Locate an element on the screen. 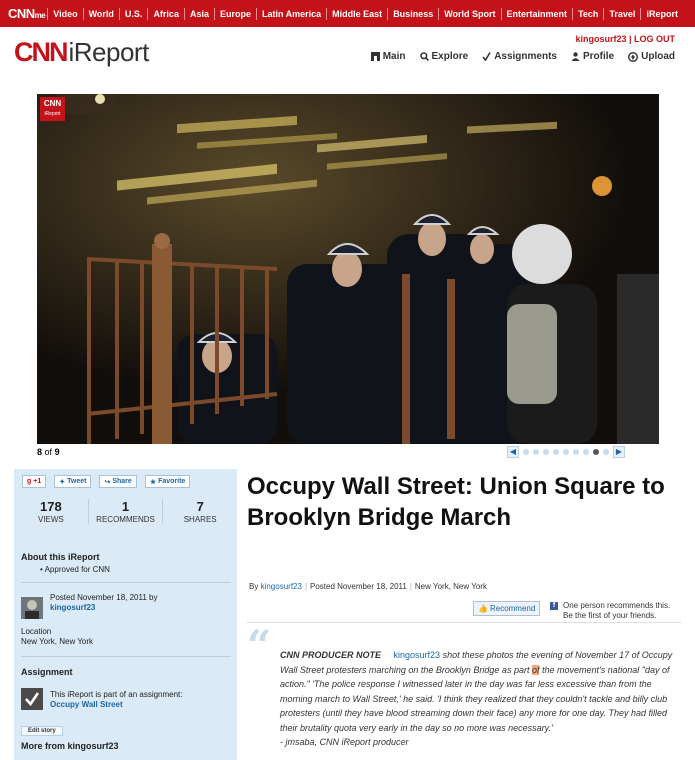  assignment-text: This iReport is part of an assignment: is located at coordinates (116, 694).